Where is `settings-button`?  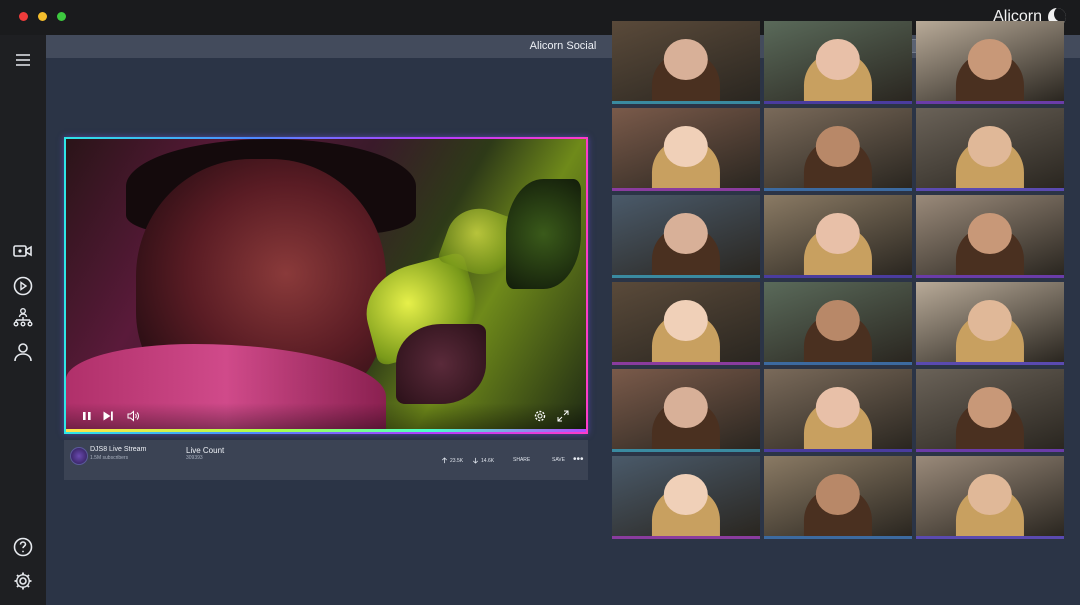
settings-button is located at coordinates (23, 581).